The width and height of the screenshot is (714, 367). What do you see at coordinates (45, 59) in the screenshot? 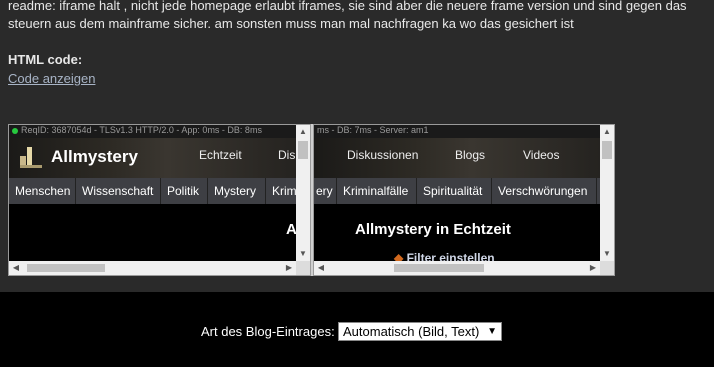
I see `html-code-label: HTML code:` at bounding box center [45, 59].